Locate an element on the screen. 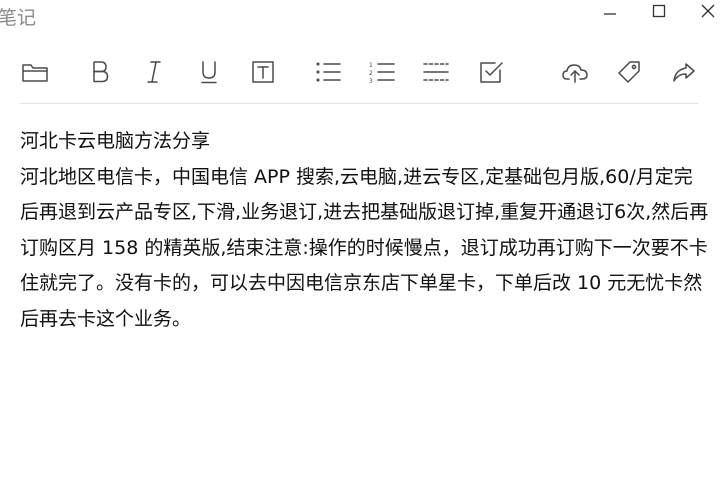 The width and height of the screenshot is (726, 502). divider-button is located at coordinates (436, 72).